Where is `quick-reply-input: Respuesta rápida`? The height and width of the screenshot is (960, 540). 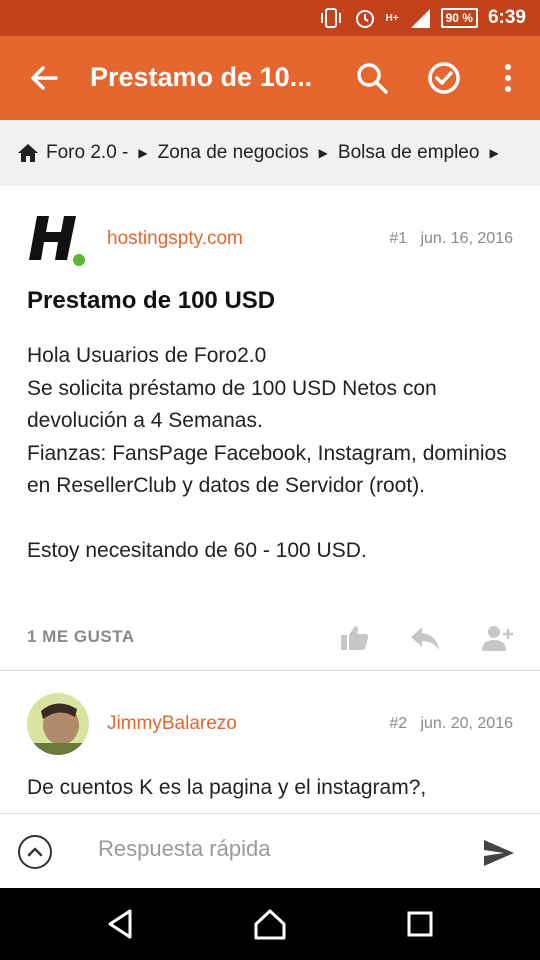 quick-reply-input: Respuesta rápida is located at coordinates (184, 849).